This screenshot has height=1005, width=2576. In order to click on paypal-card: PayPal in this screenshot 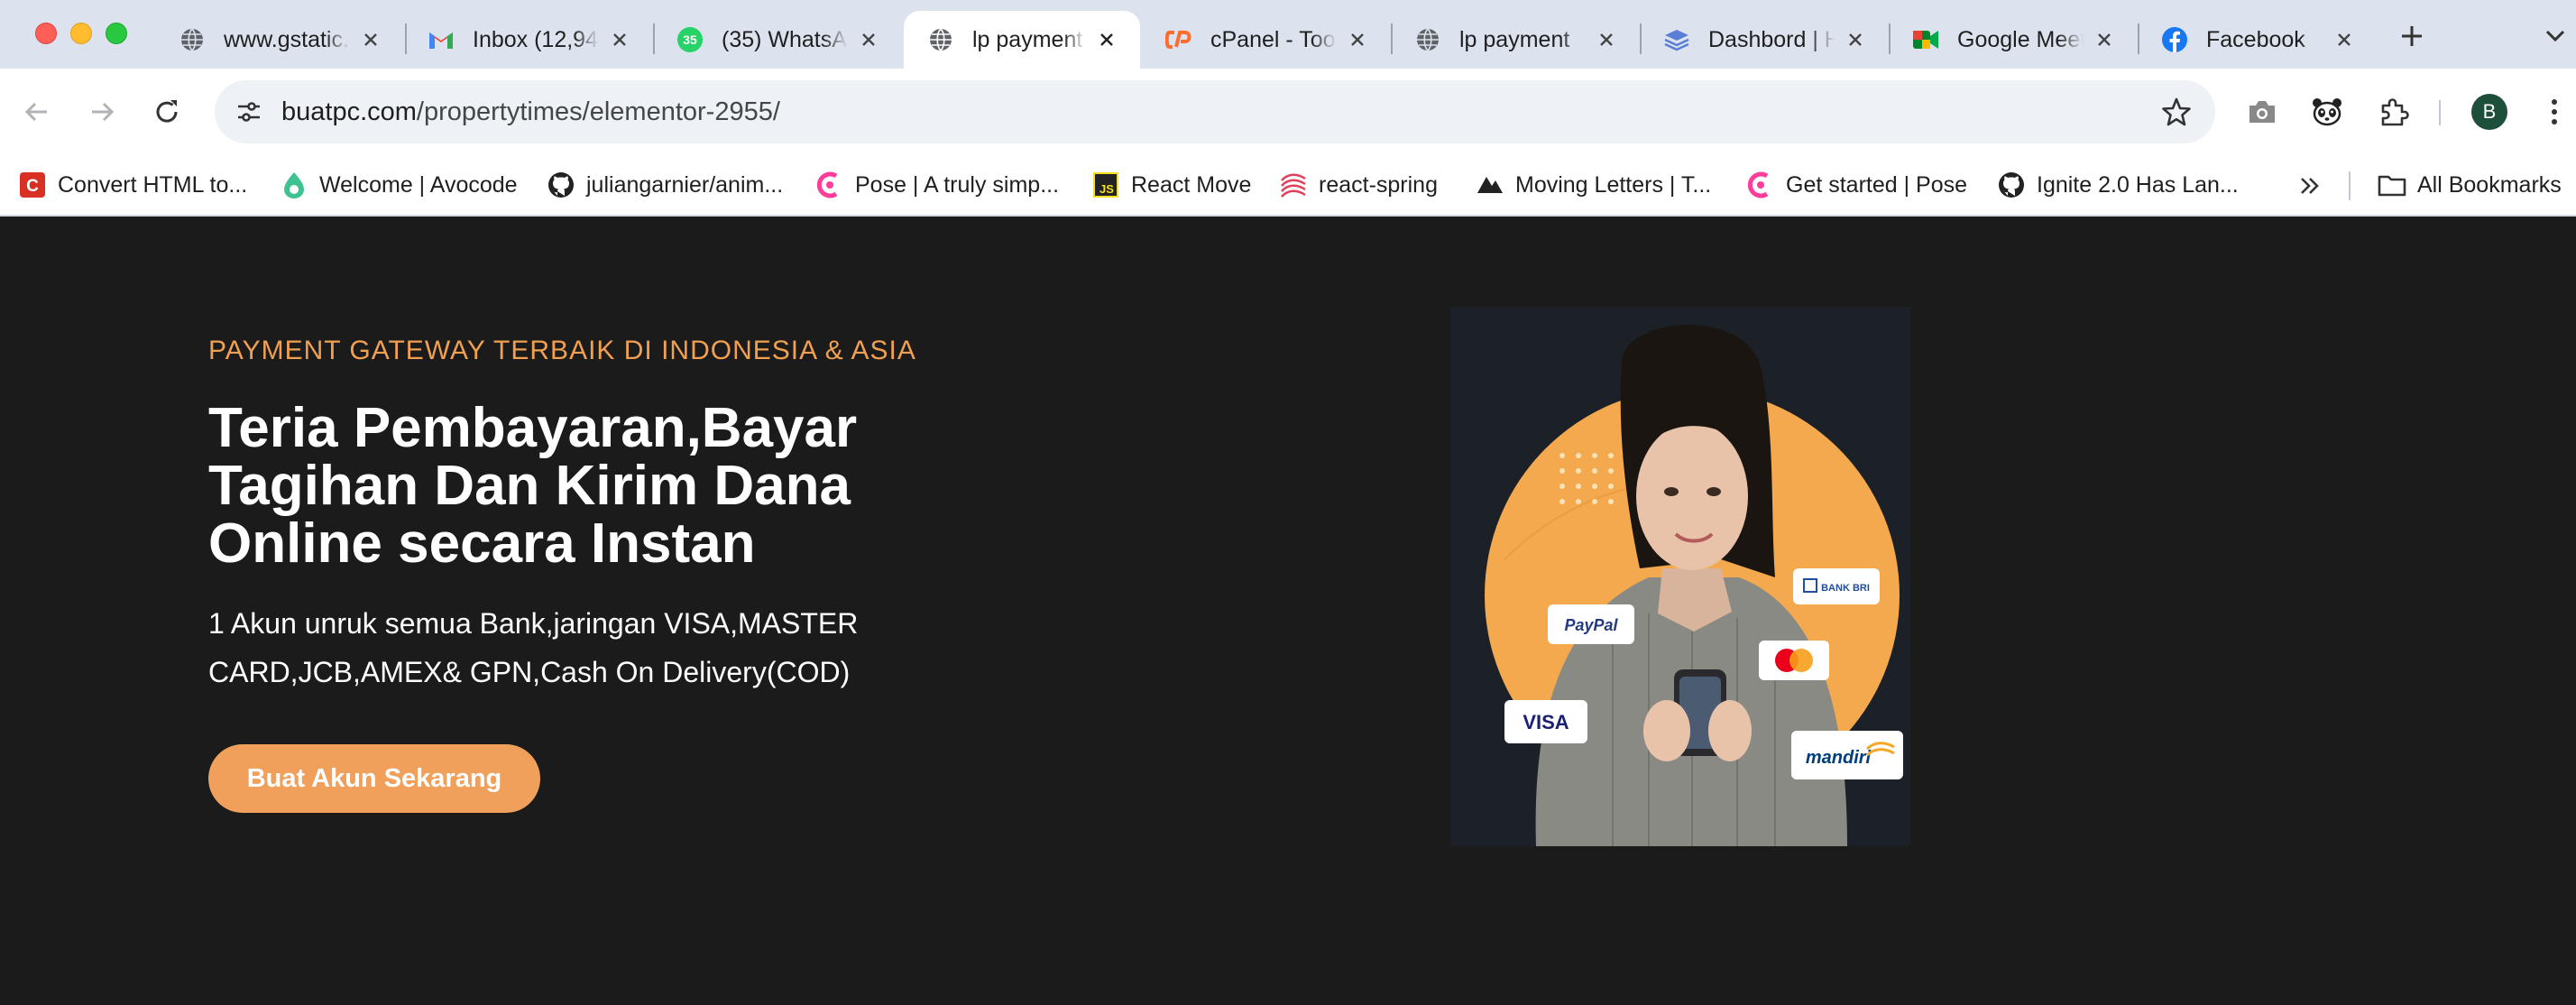, I will do `click(1591, 624)`.